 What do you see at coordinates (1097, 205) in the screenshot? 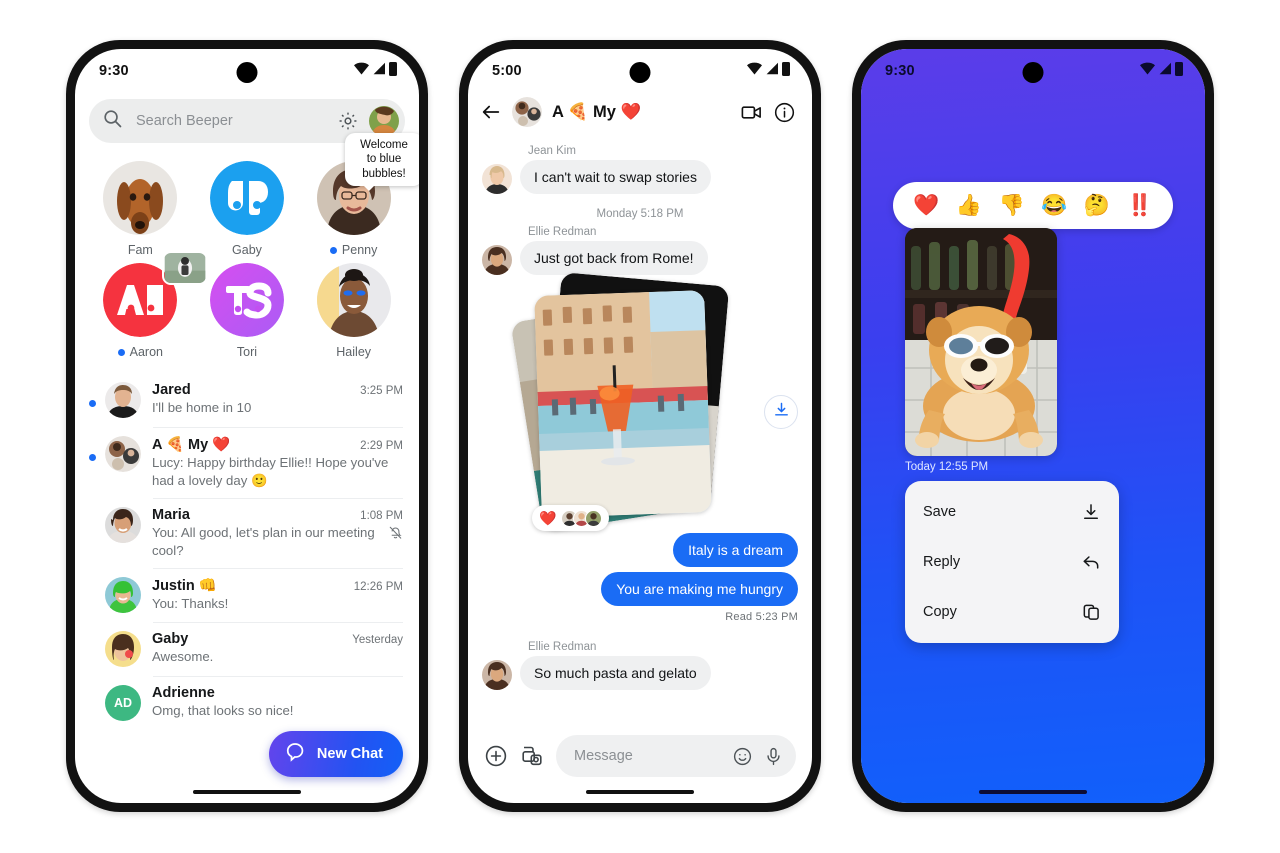
I see `reaction-thinking-icon: 🤔` at bounding box center [1097, 205].